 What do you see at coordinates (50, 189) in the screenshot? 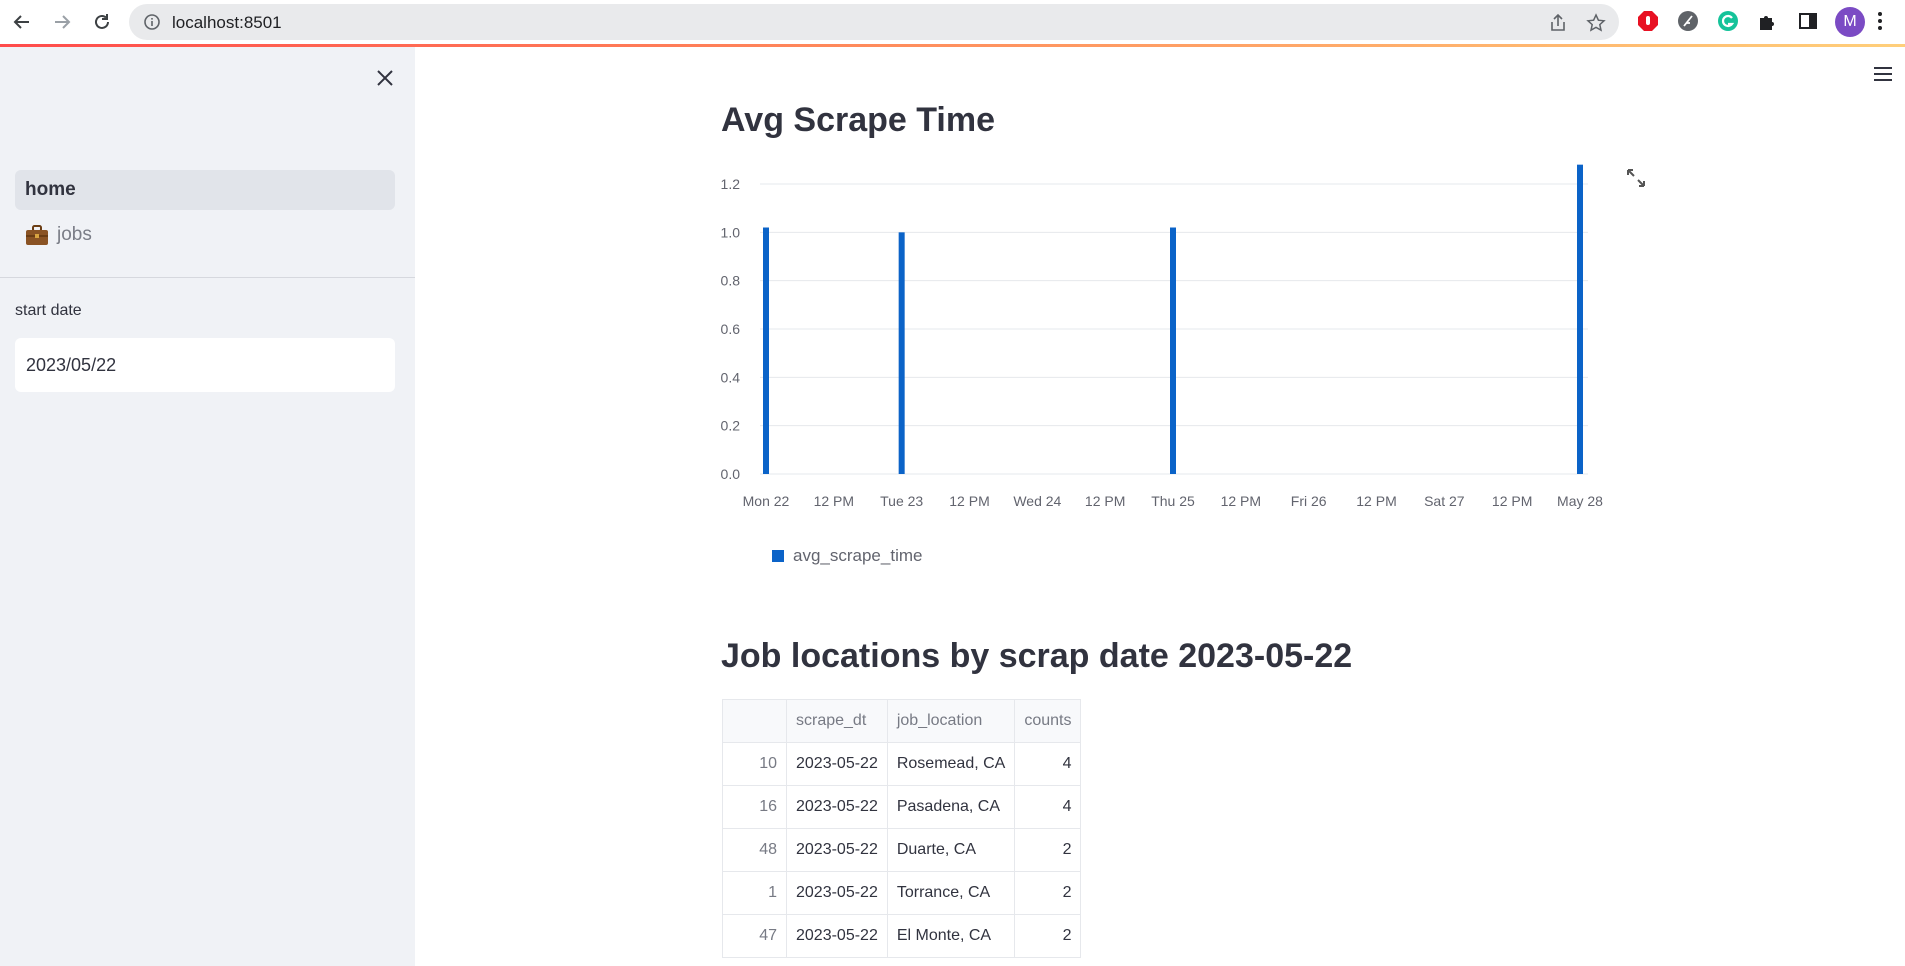
I see `sidebar-item-label: home` at bounding box center [50, 189].